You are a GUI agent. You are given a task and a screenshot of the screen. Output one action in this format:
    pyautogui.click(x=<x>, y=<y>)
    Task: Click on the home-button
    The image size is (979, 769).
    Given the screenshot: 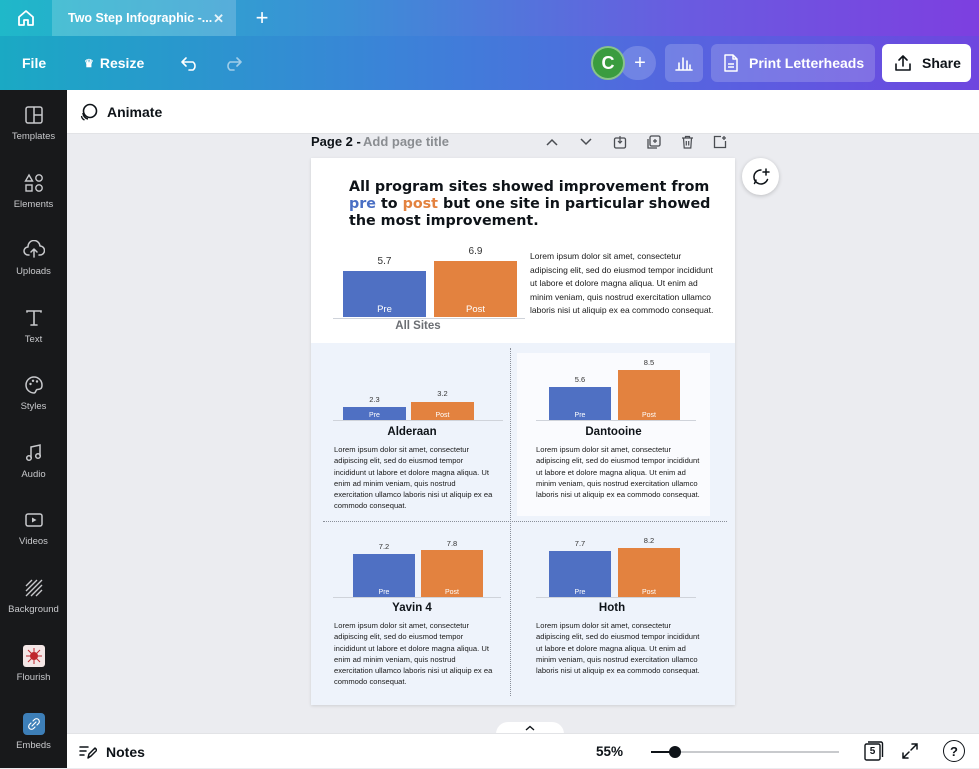 What is the action you would take?
    pyautogui.click(x=26, y=18)
    